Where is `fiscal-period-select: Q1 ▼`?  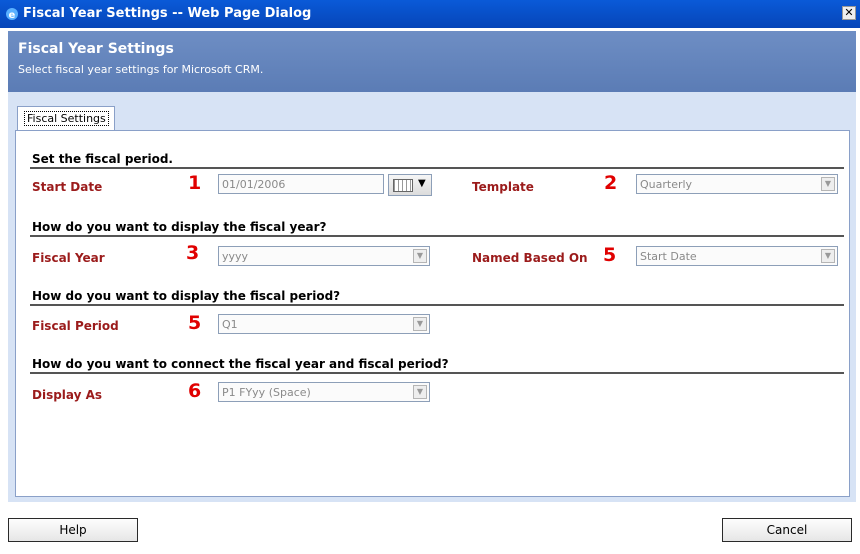
fiscal-period-select: Q1 ▼ is located at coordinates (324, 324).